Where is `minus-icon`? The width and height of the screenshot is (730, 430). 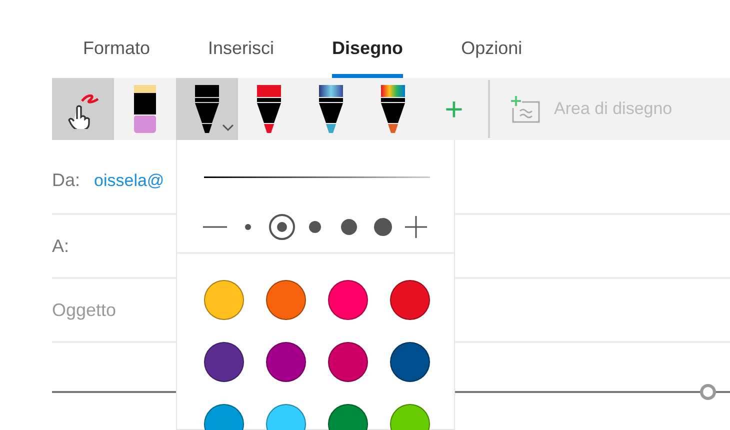
minus-icon is located at coordinates (215, 227).